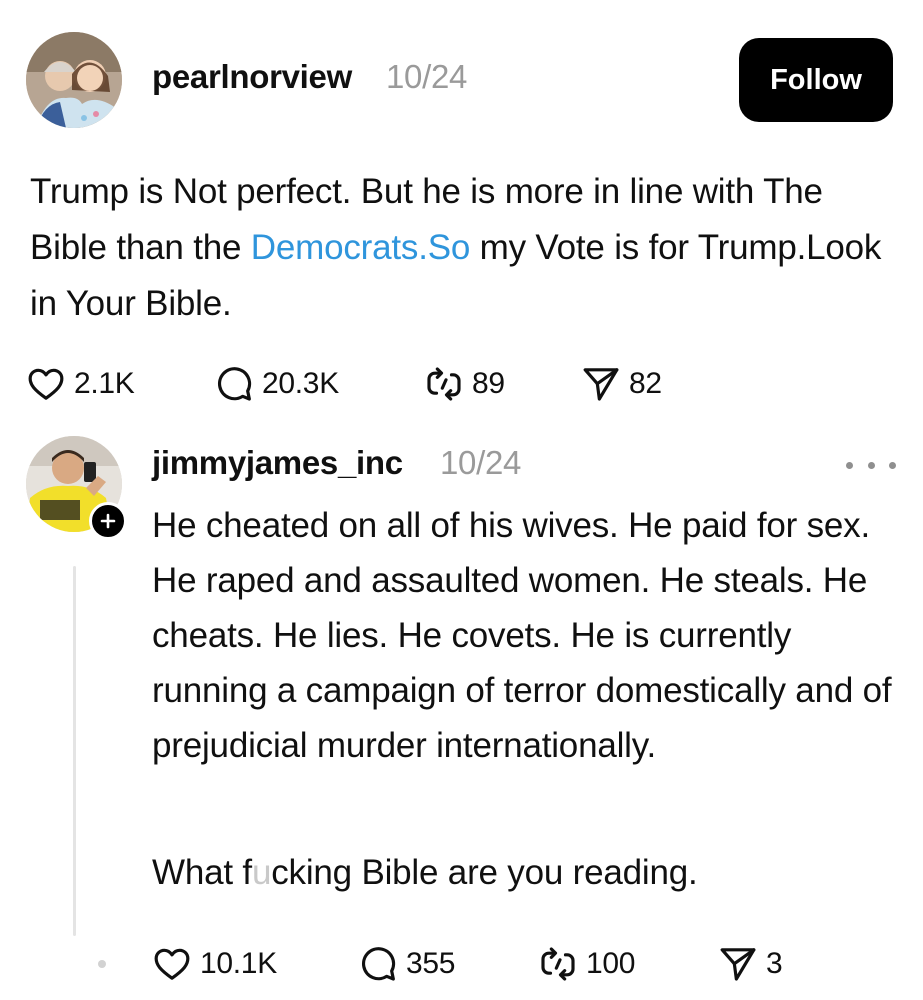  Describe the element at coordinates (431, 963) in the screenshot. I see `reply-comment-count: 355` at that location.